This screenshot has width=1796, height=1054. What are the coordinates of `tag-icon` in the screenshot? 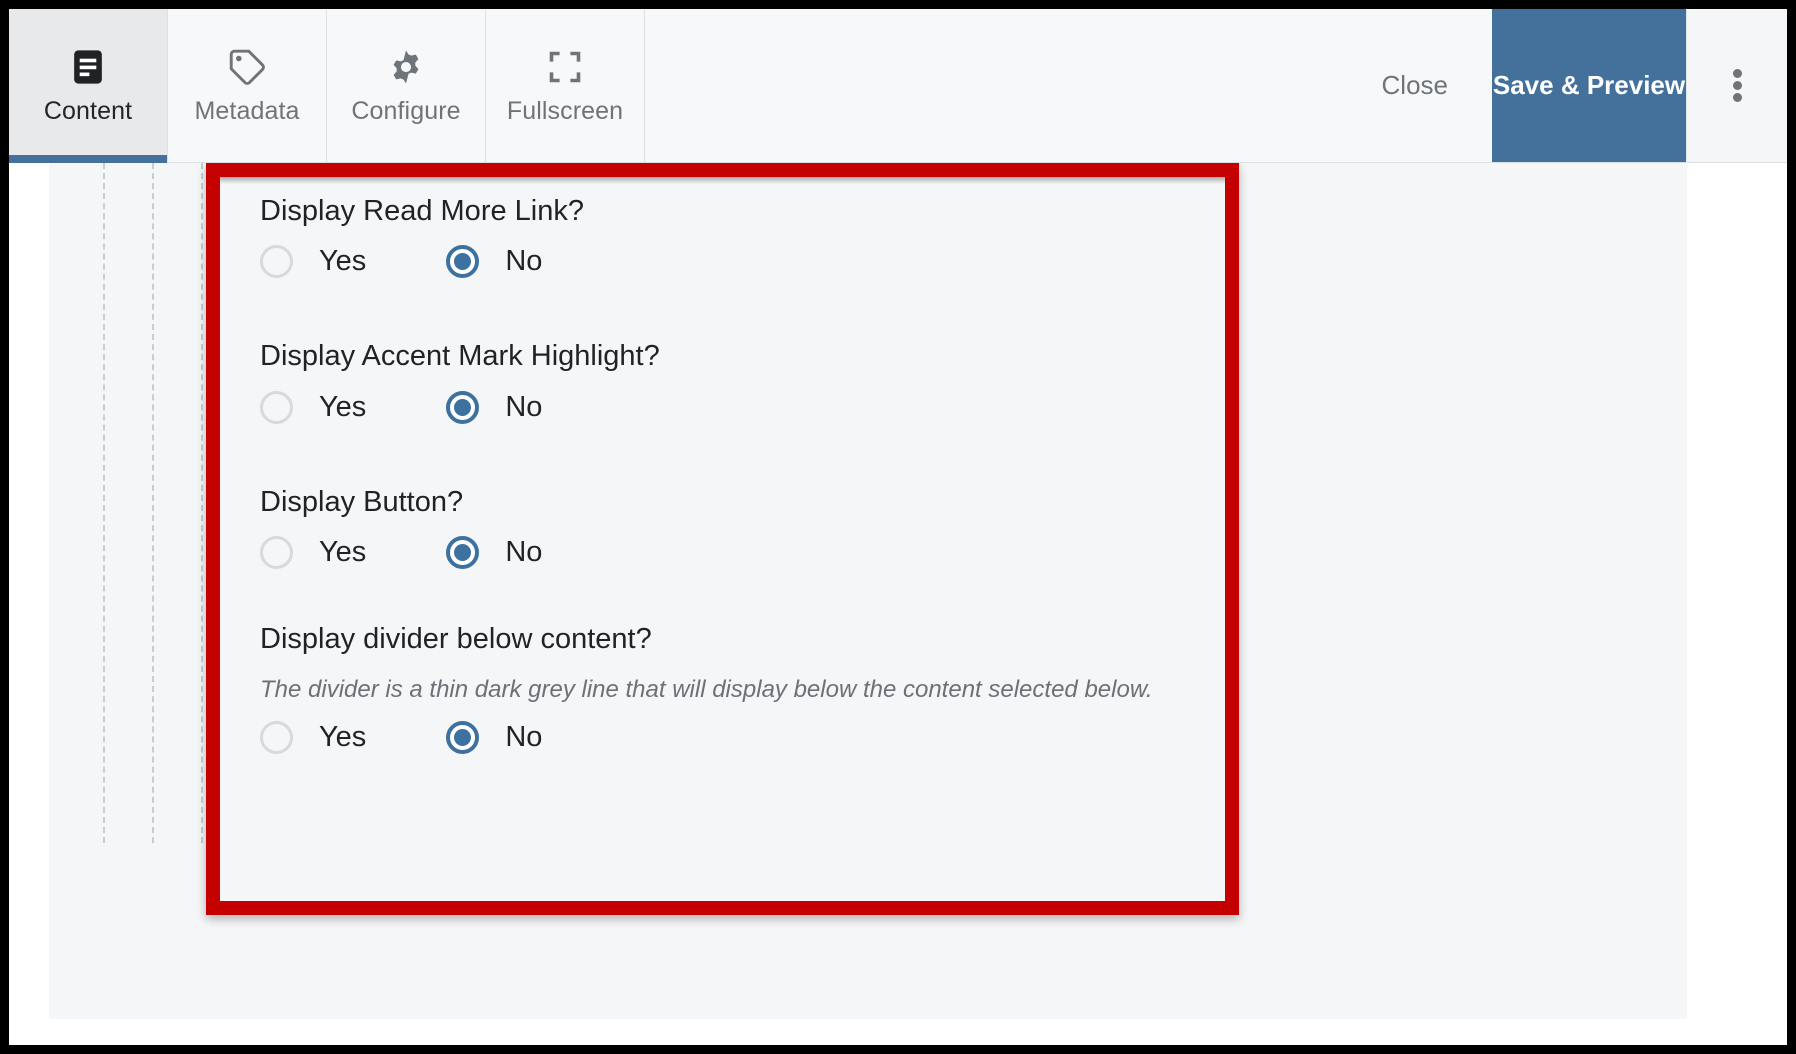 It's located at (247, 67).